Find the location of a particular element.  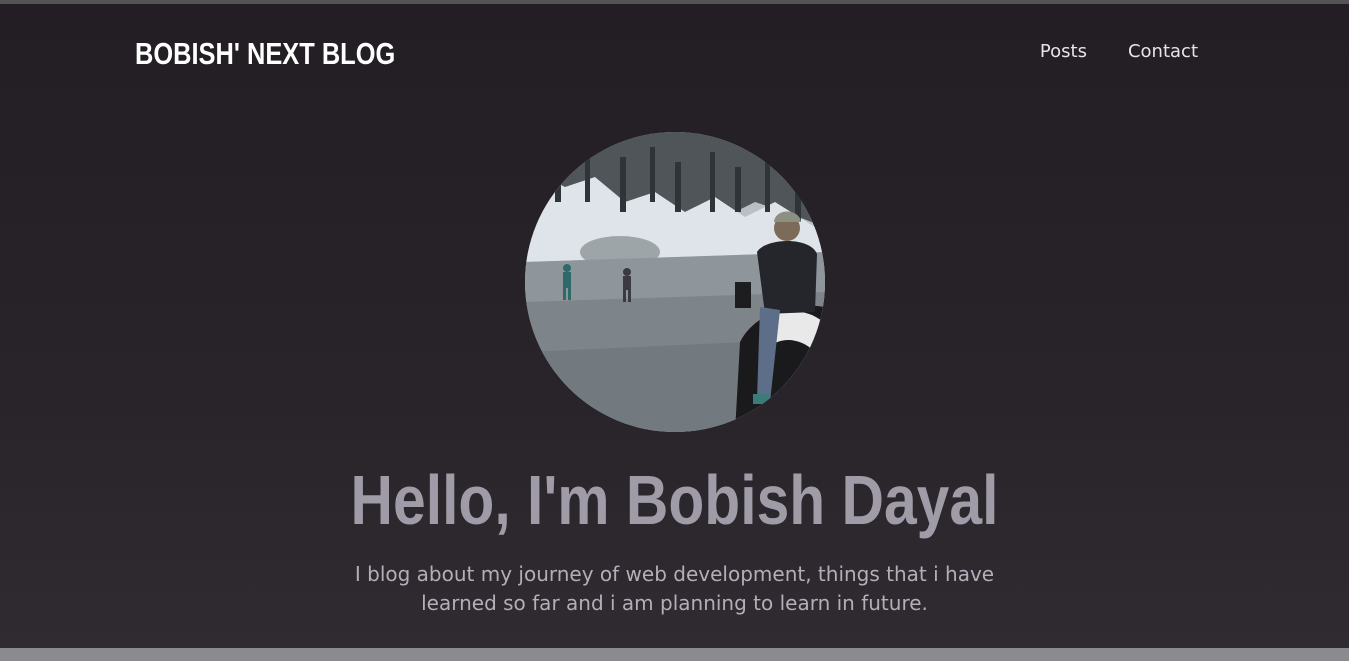

profile-avatar is located at coordinates (674, 282).